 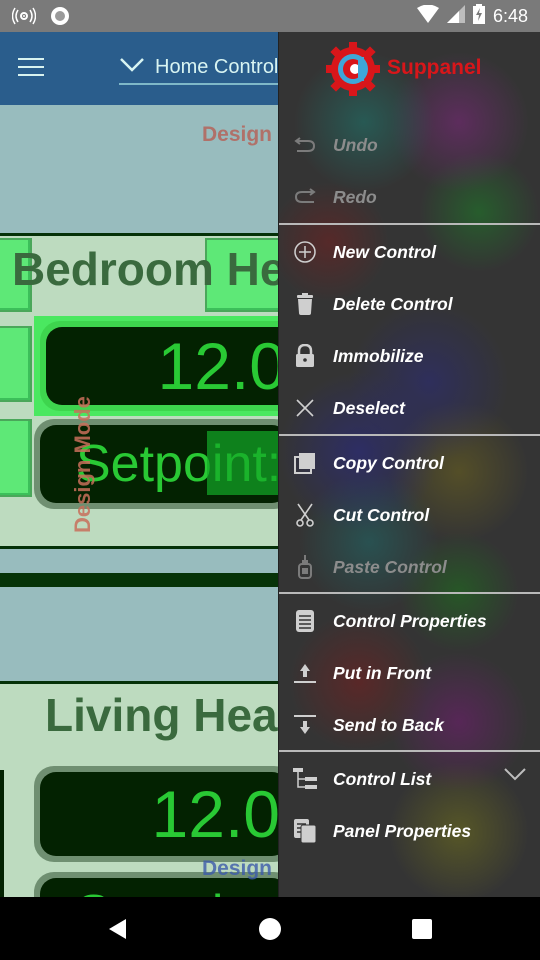 I want to click on battery-charging-icon, so click(x=478, y=16).